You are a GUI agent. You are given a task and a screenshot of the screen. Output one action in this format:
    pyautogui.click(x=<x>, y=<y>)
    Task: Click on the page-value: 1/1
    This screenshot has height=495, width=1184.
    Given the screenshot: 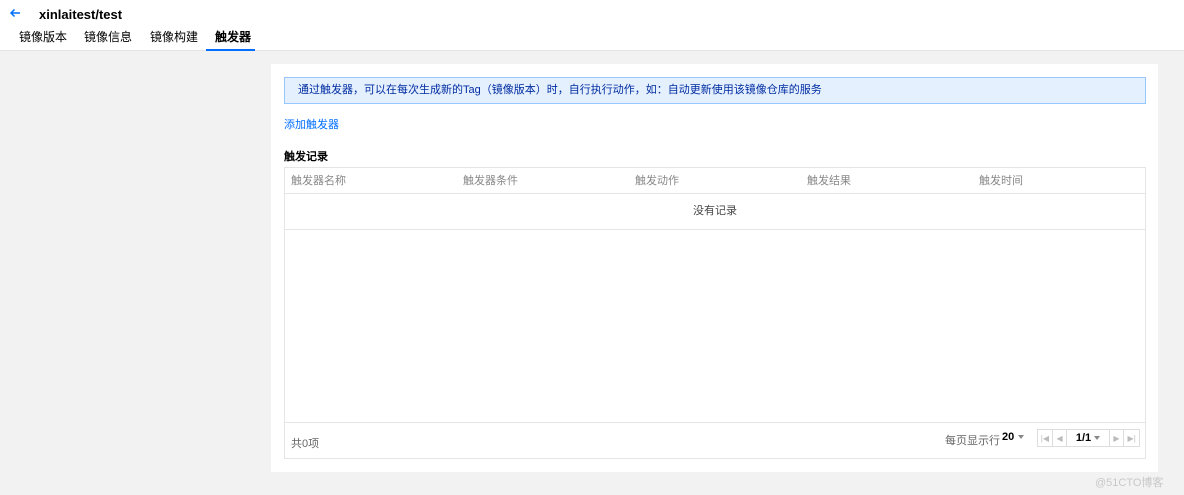 What is the action you would take?
    pyautogui.click(x=1083, y=438)
    